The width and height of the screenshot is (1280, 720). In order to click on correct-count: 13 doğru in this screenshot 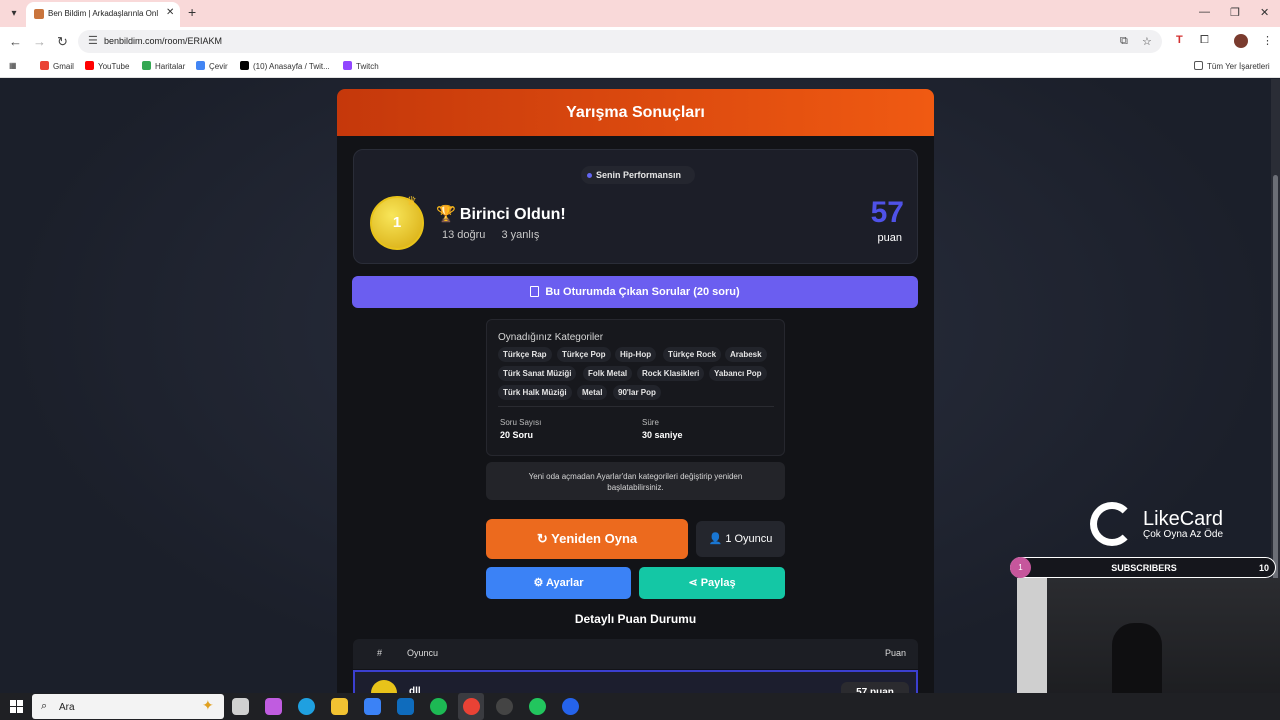, I will do `click(464, 235)`.